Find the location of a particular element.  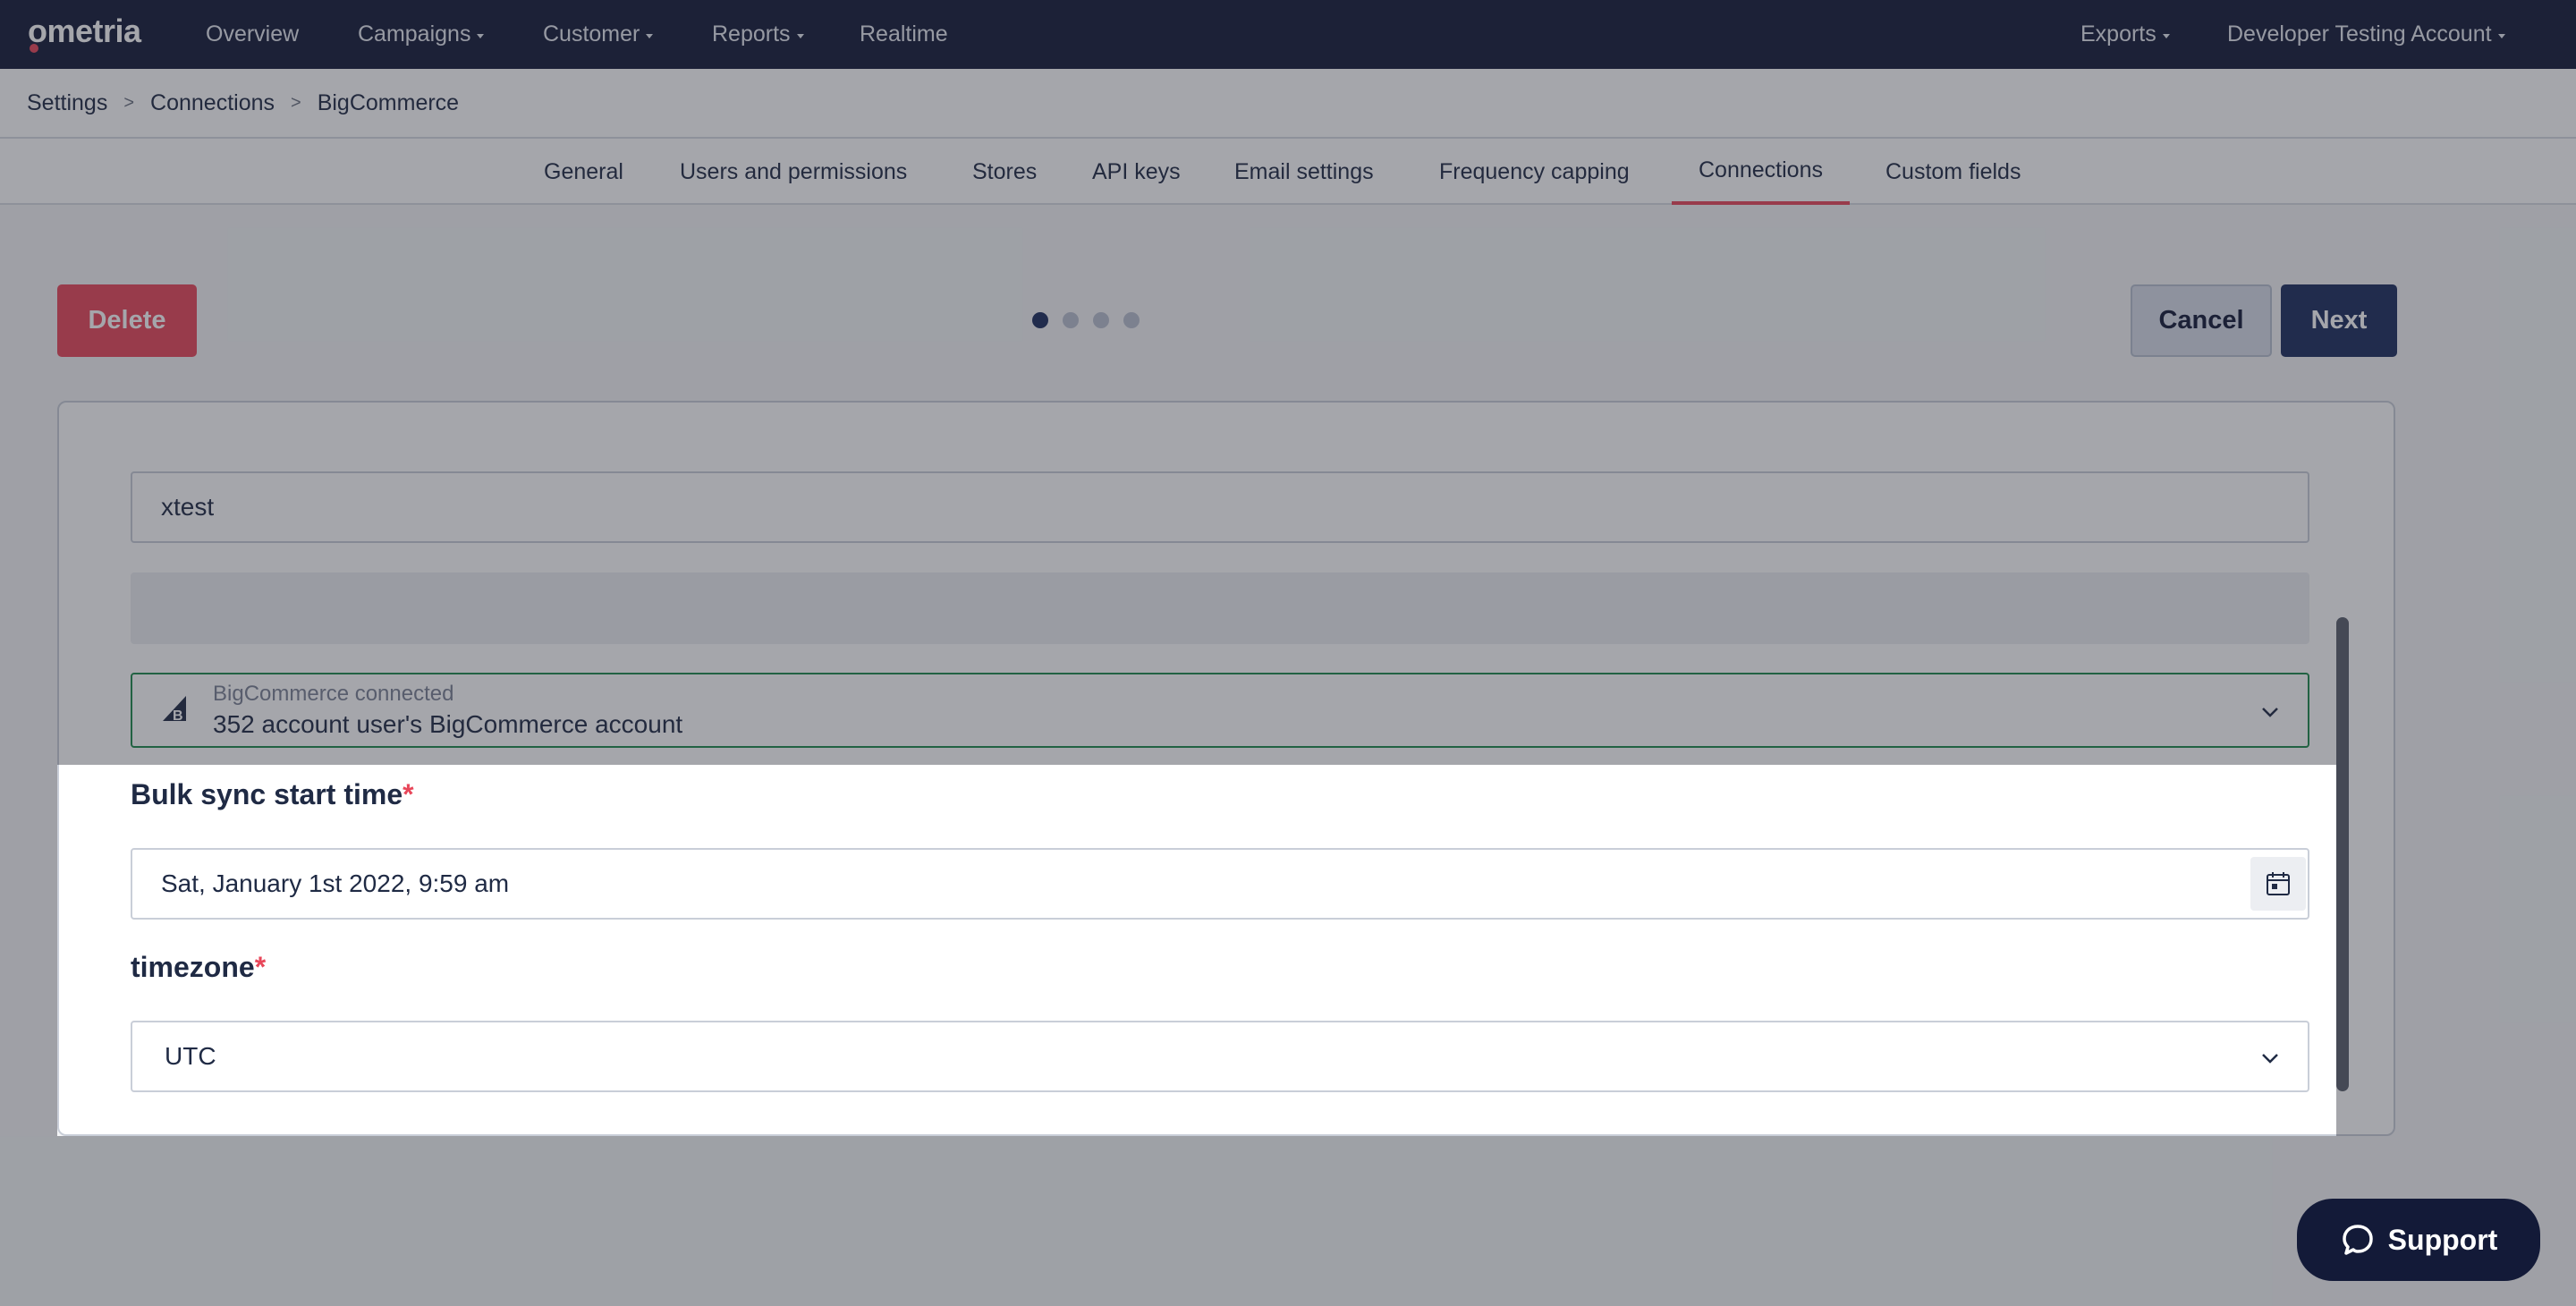

support-button: Support is located at coordinates (2418, 1240).